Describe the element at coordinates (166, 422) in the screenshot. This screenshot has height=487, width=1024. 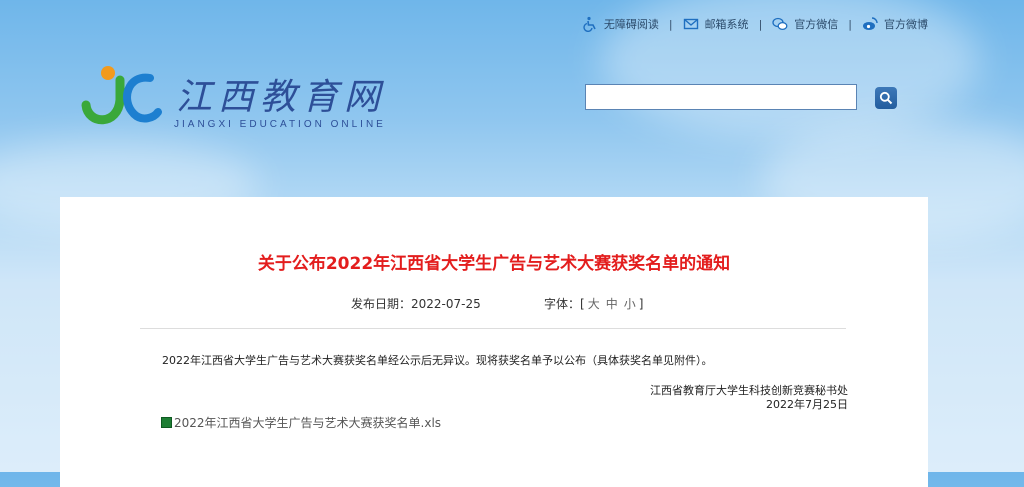
I see `excel-file-icon` at that location.